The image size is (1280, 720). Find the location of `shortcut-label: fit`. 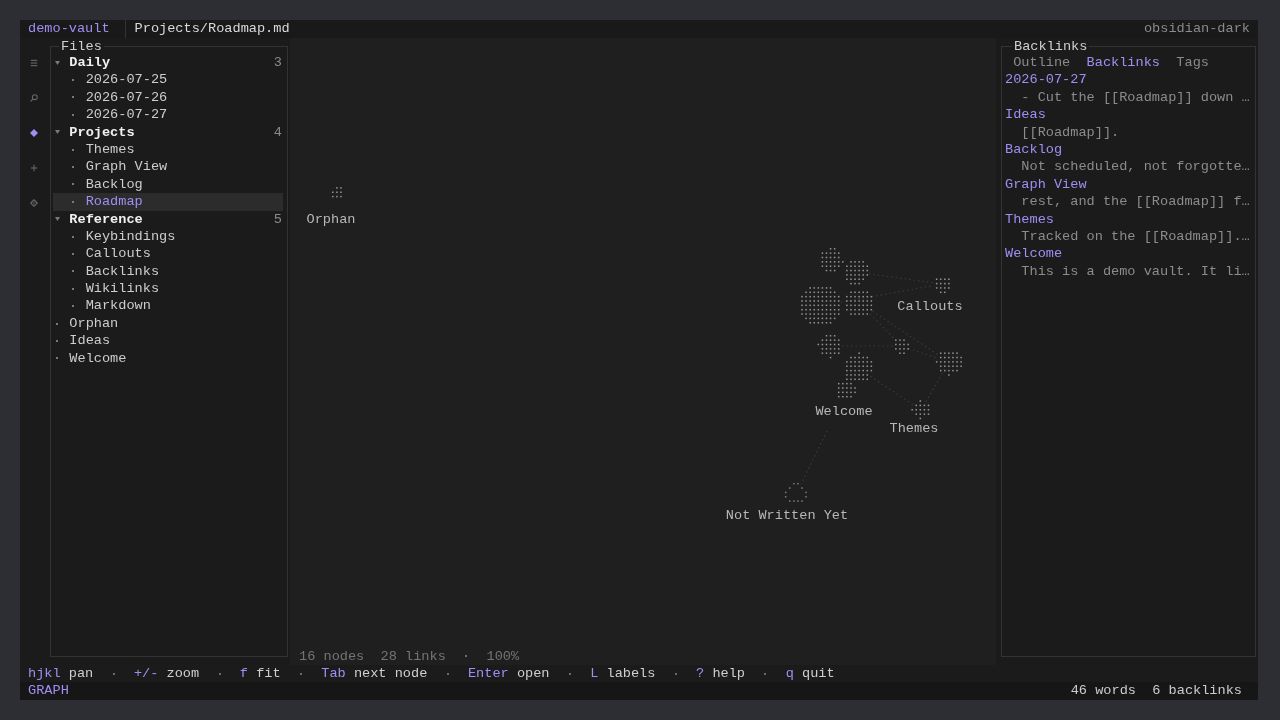

shortcut-label: fit is located at coordinates (268, 674).